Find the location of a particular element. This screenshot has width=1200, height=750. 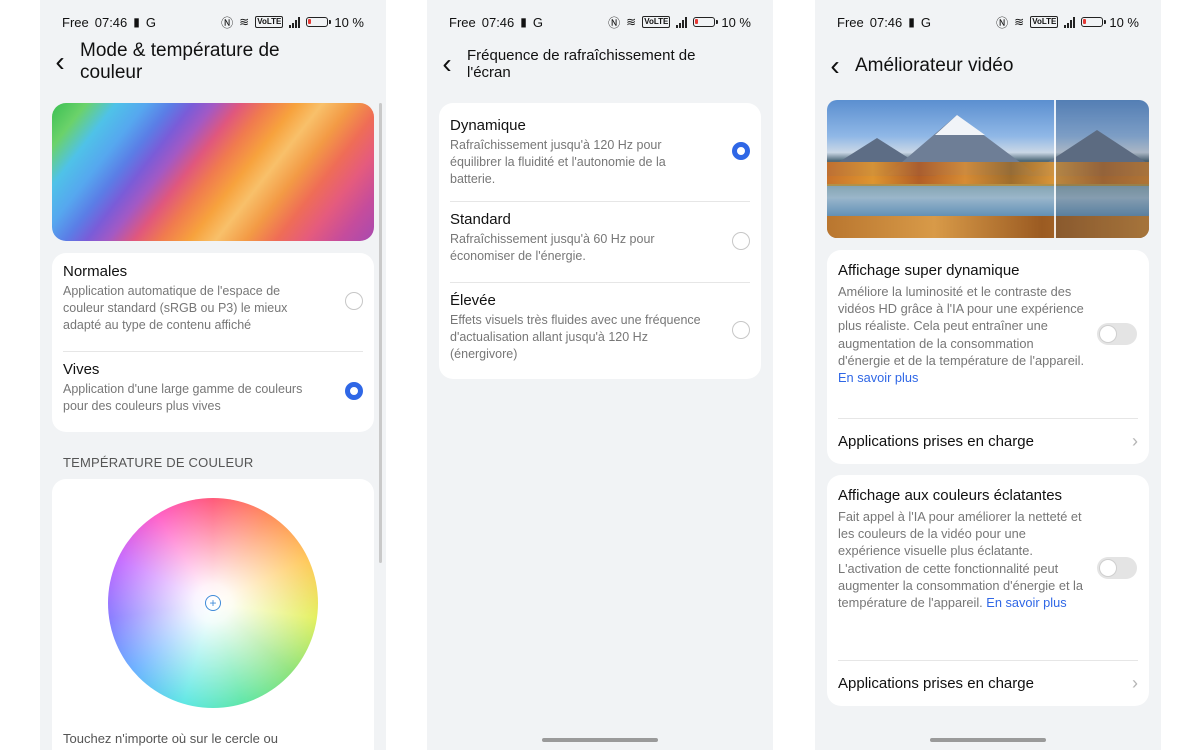

super-dynamic-toggle is located at coordinates (1117, 334).